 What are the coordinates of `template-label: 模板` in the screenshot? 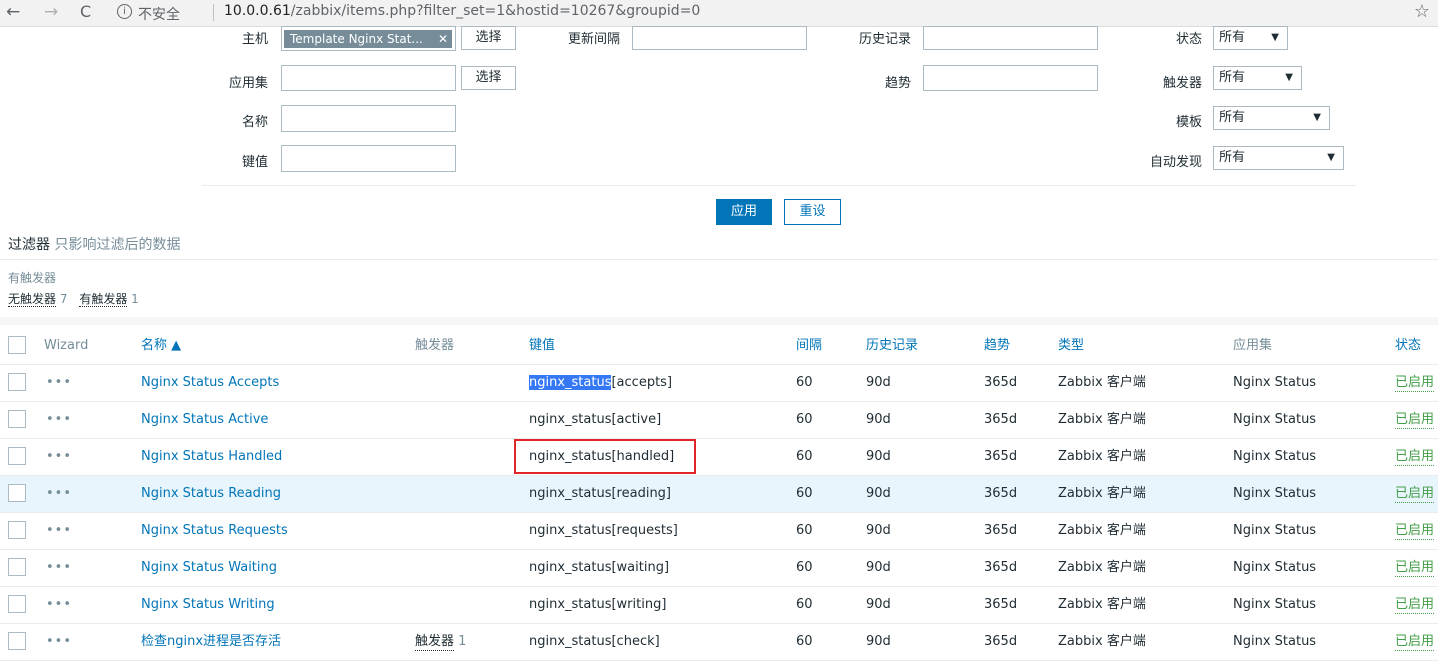 It's located at (1188, 122).